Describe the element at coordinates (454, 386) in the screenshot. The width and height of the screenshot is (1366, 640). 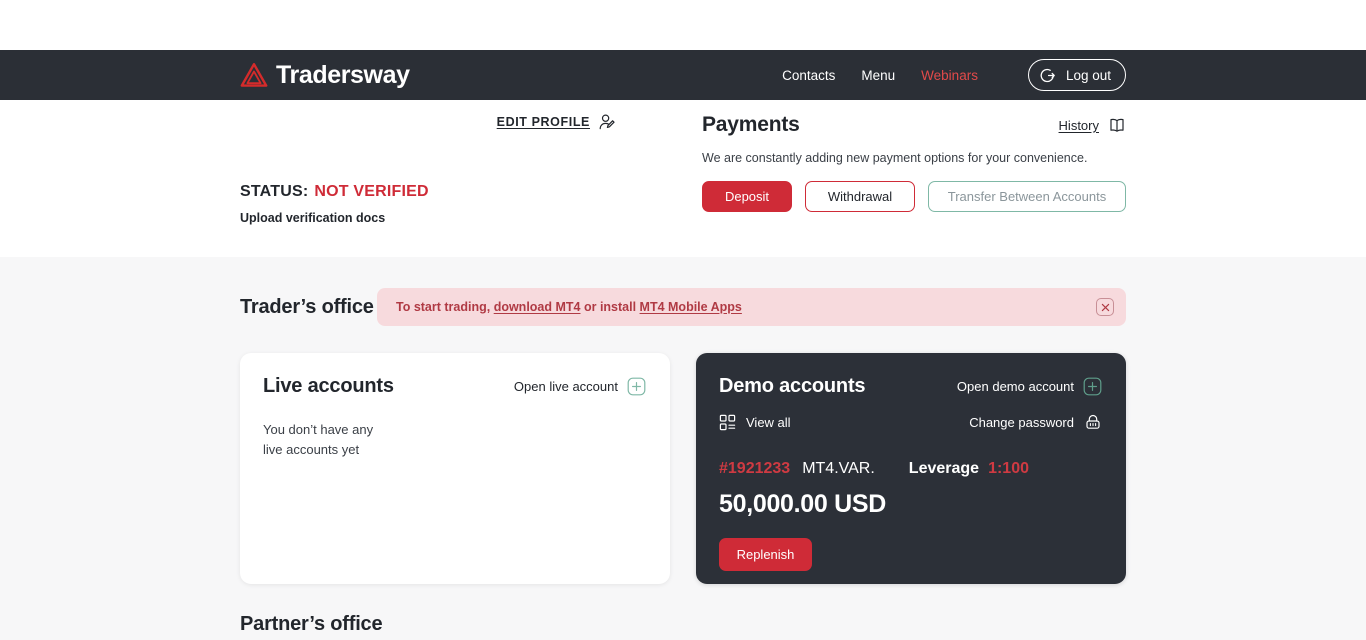
I see `live-accounts-header: Live accounts Open live account` at that location.